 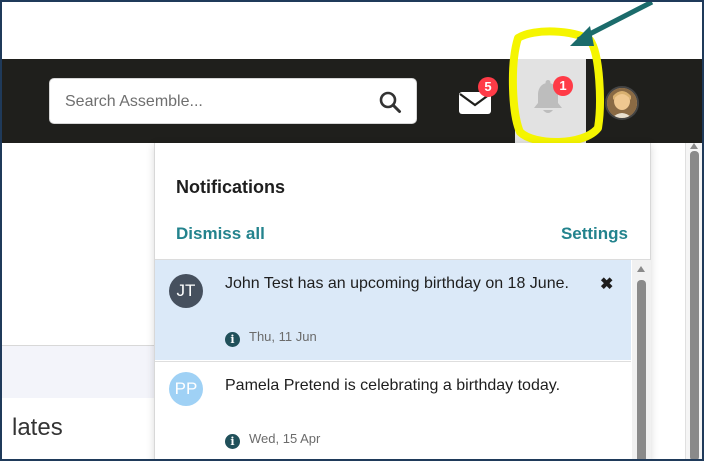 What do you see at coordinates (488, 87) in the screenshot?
I see `mail-count-badge: 5` at bounding box center [488, 87].